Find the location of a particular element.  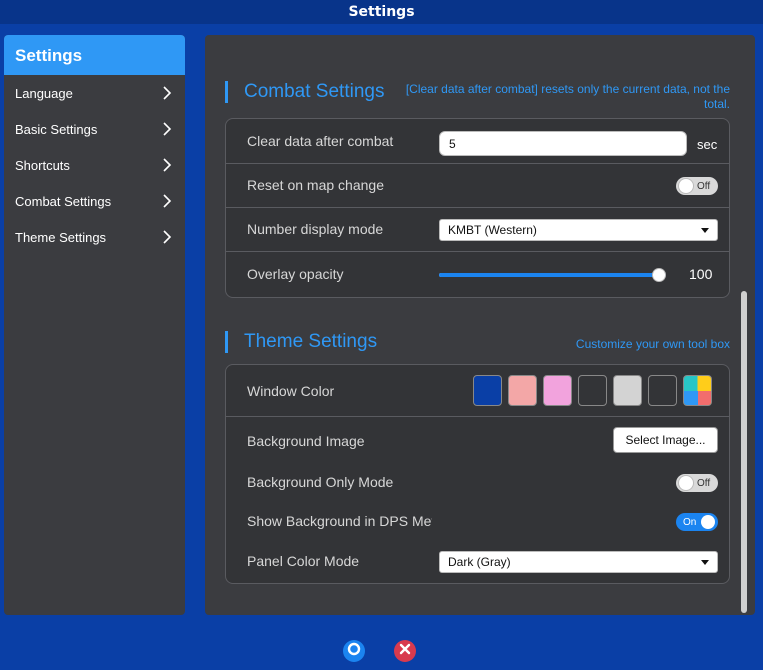

section-title-text: Theme Settings is located at coordinates (311, 341).